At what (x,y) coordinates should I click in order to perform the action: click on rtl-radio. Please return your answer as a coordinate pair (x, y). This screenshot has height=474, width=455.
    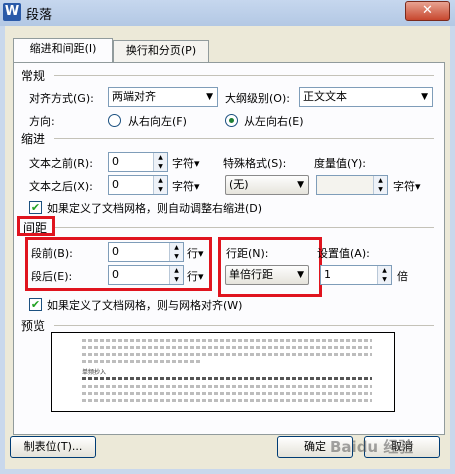
    Looking at the image, I should click on (114, 120).